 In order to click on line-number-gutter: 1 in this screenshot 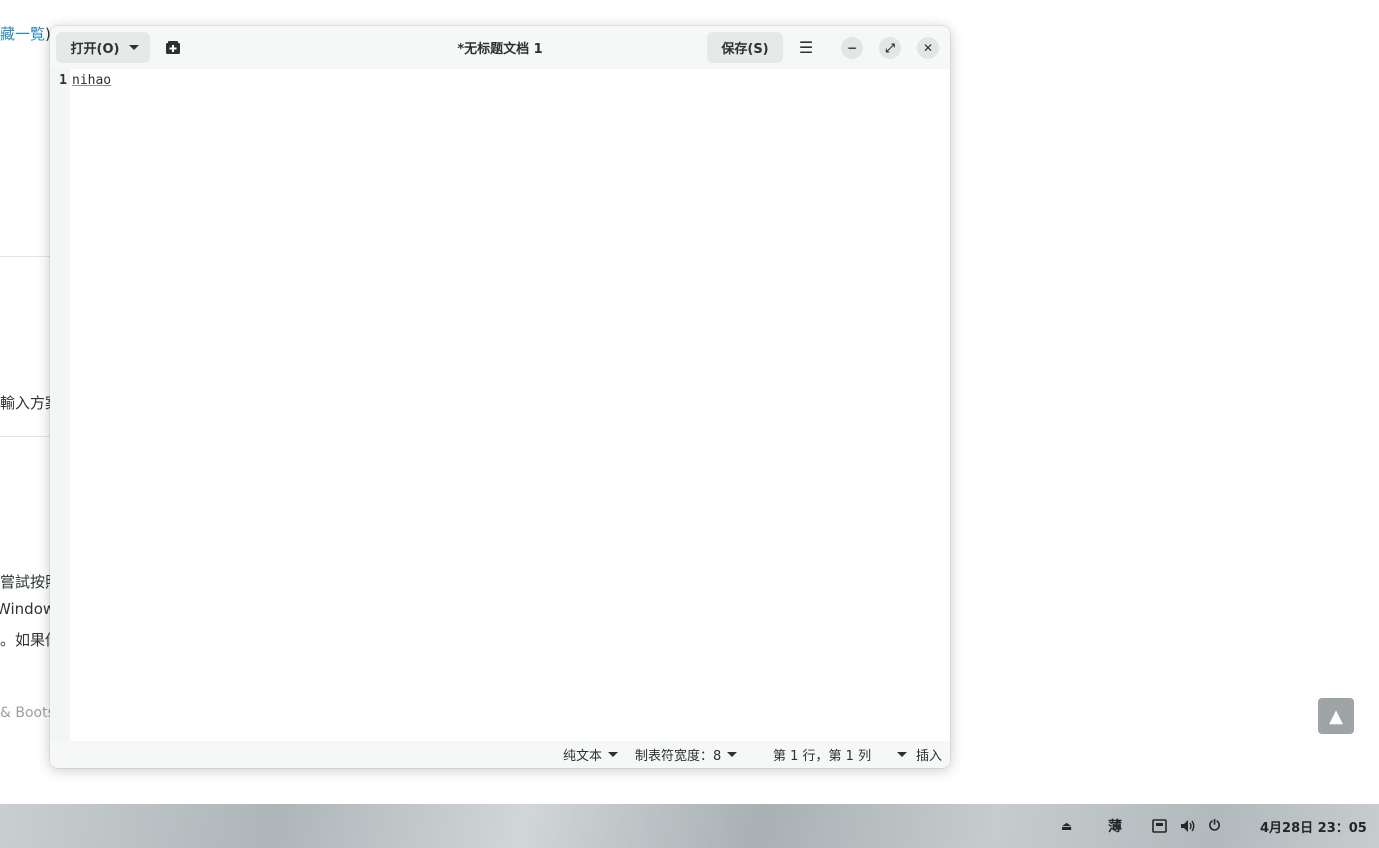, I will do `click(60, 405)`.